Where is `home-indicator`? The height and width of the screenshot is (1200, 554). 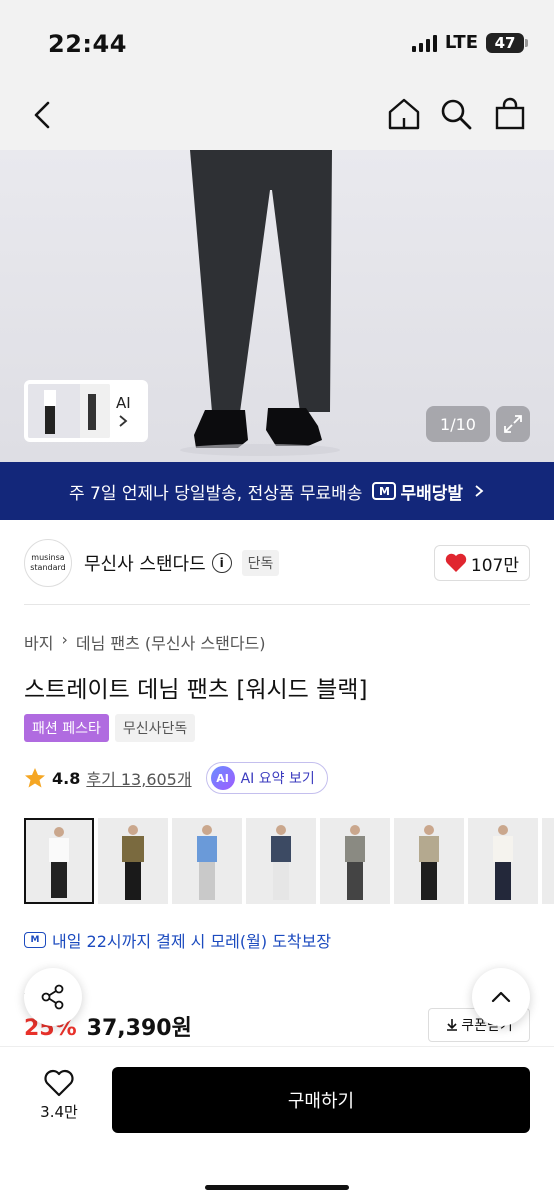 home-indicator is located at coordinates (277, 1187).